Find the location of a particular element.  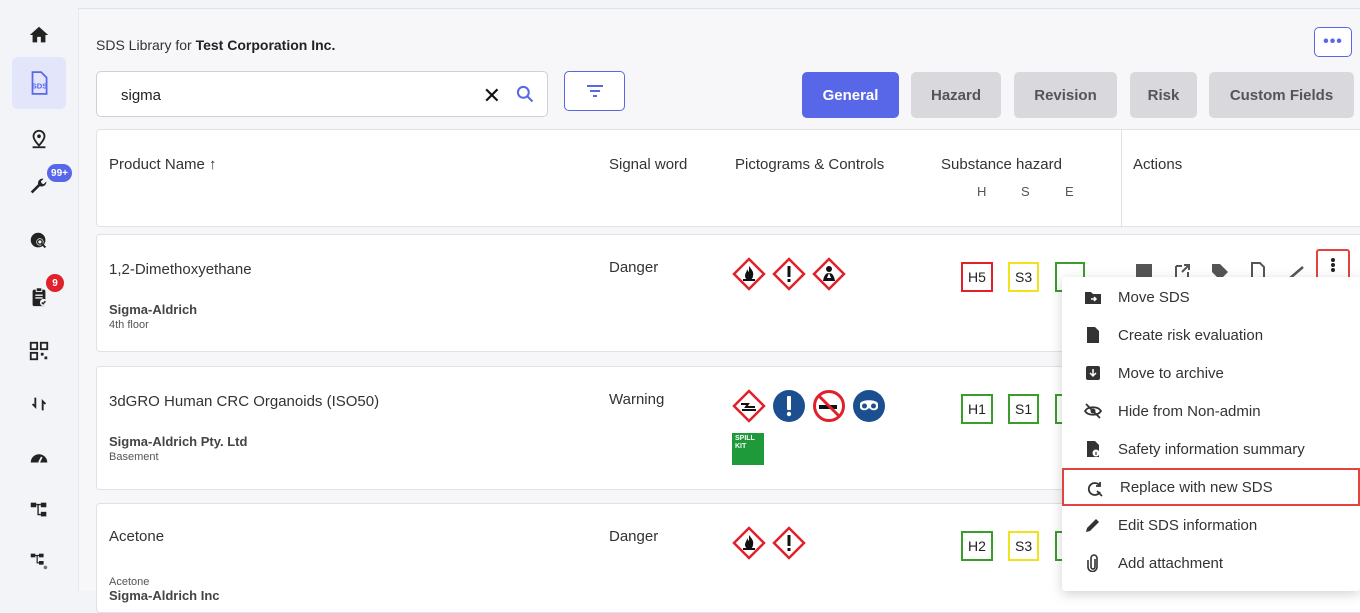

column-product-name: Product Name ↑ is located at coordinates (163, 164).